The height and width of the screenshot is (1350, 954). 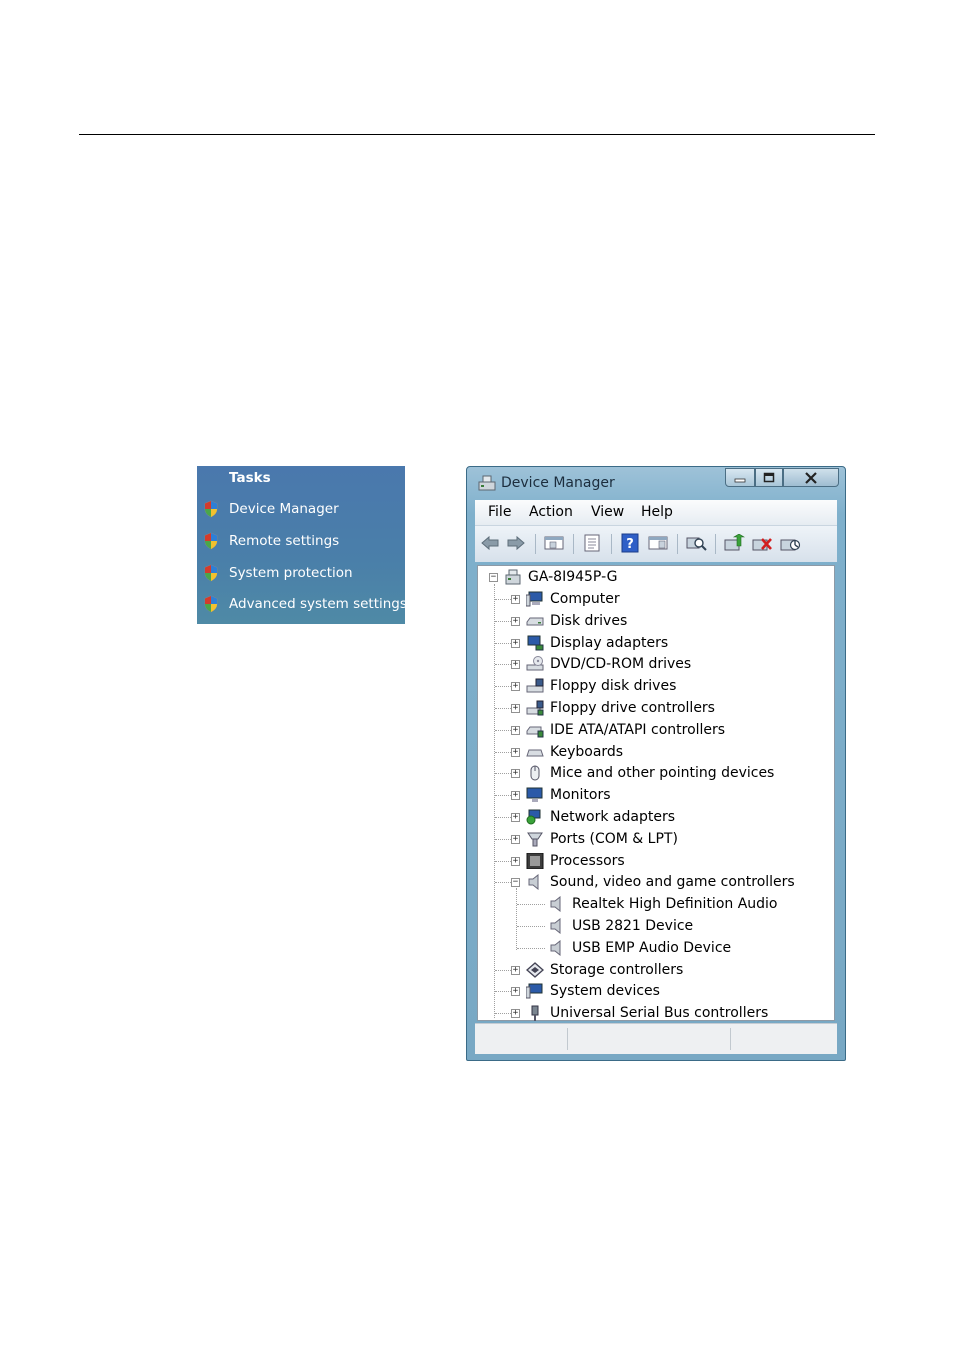 What do you see at coordinates (589, 620) in the screenshot?
I see `tree-item-label: Disk drives` at bounding box center [589, 620].